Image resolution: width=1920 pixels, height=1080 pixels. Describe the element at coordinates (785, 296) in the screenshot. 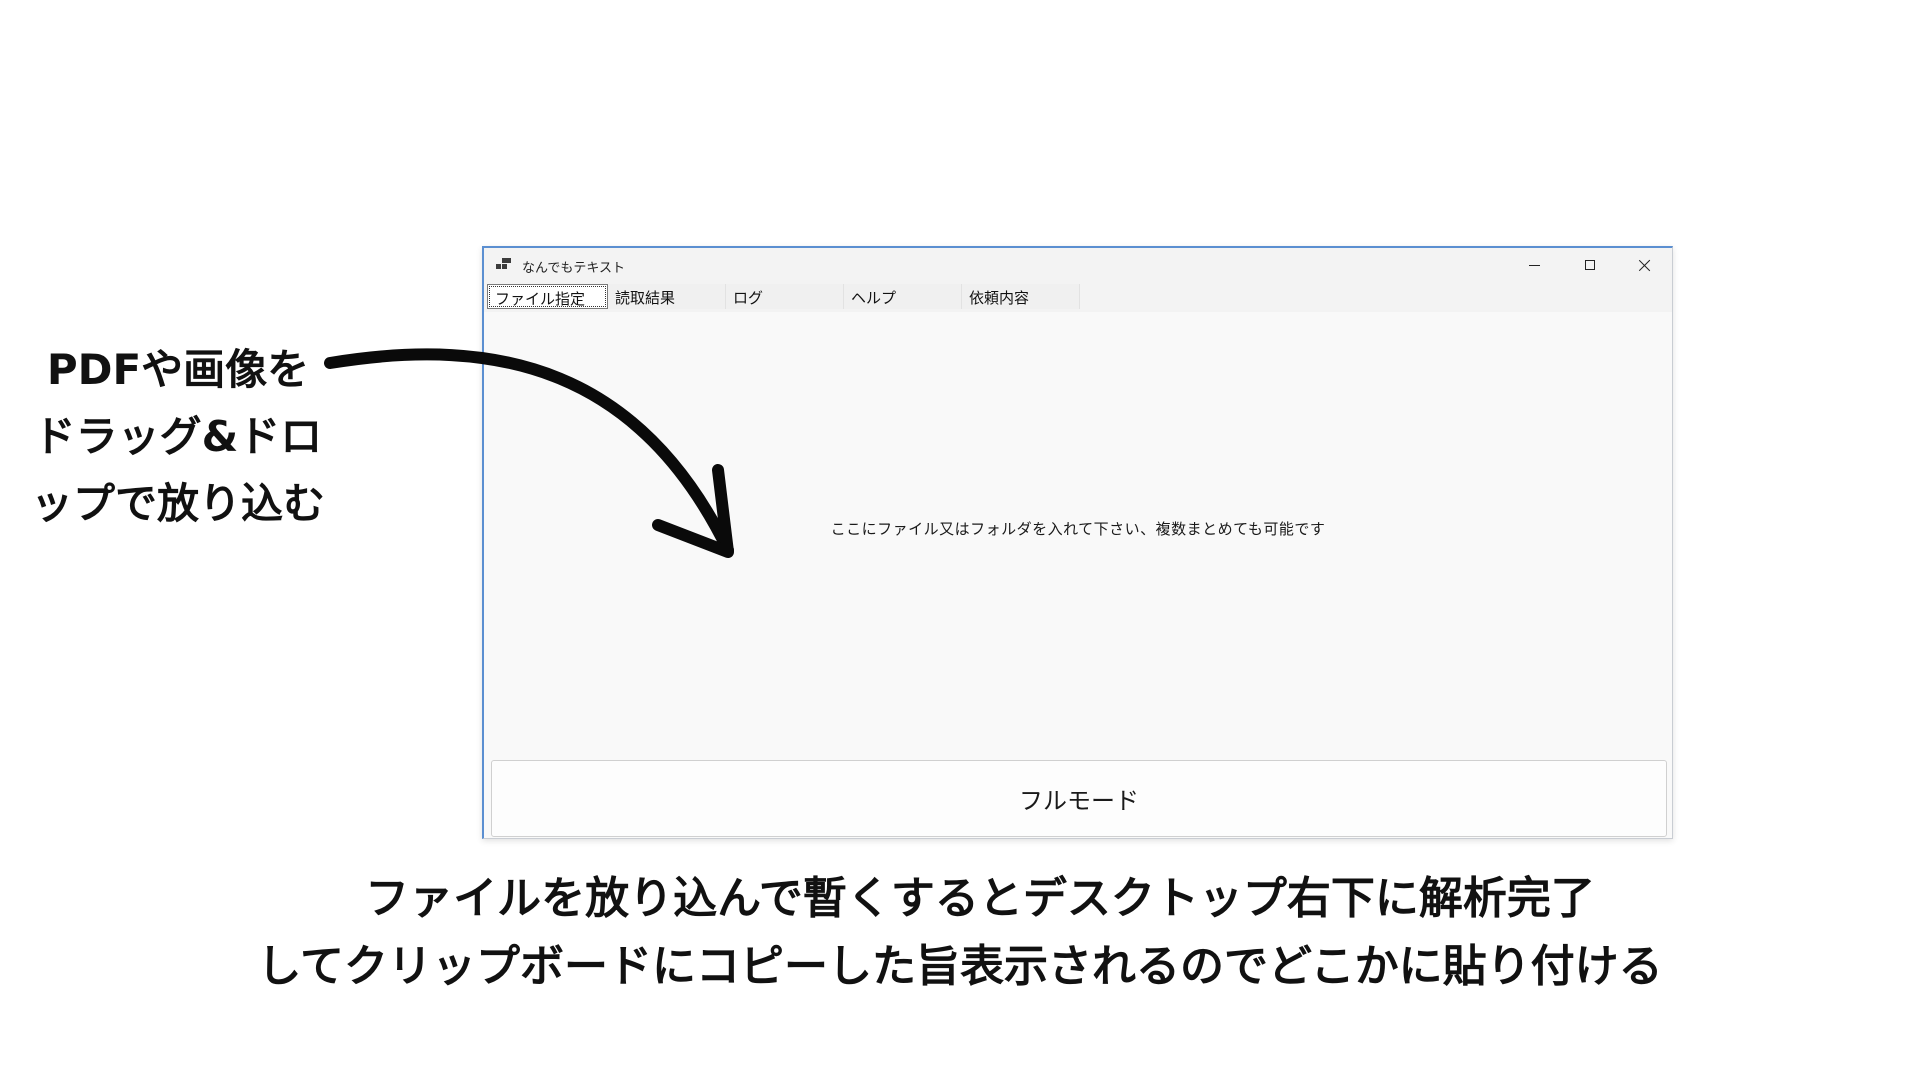

I see `tab-log: ログ` at that location.